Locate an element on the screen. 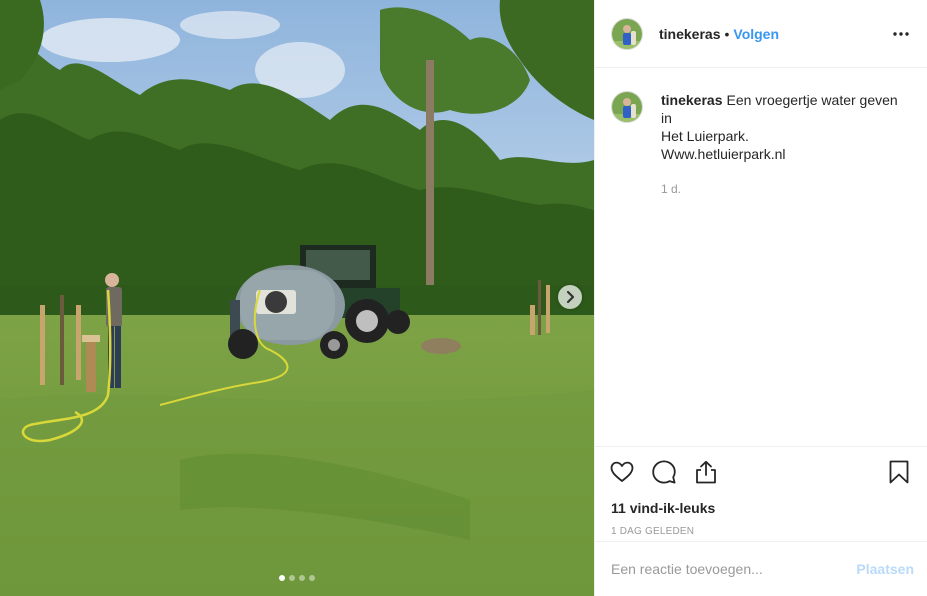 This screenshot has width=927, height=596. chevron-right-icon is located at coordinates (570, 297).